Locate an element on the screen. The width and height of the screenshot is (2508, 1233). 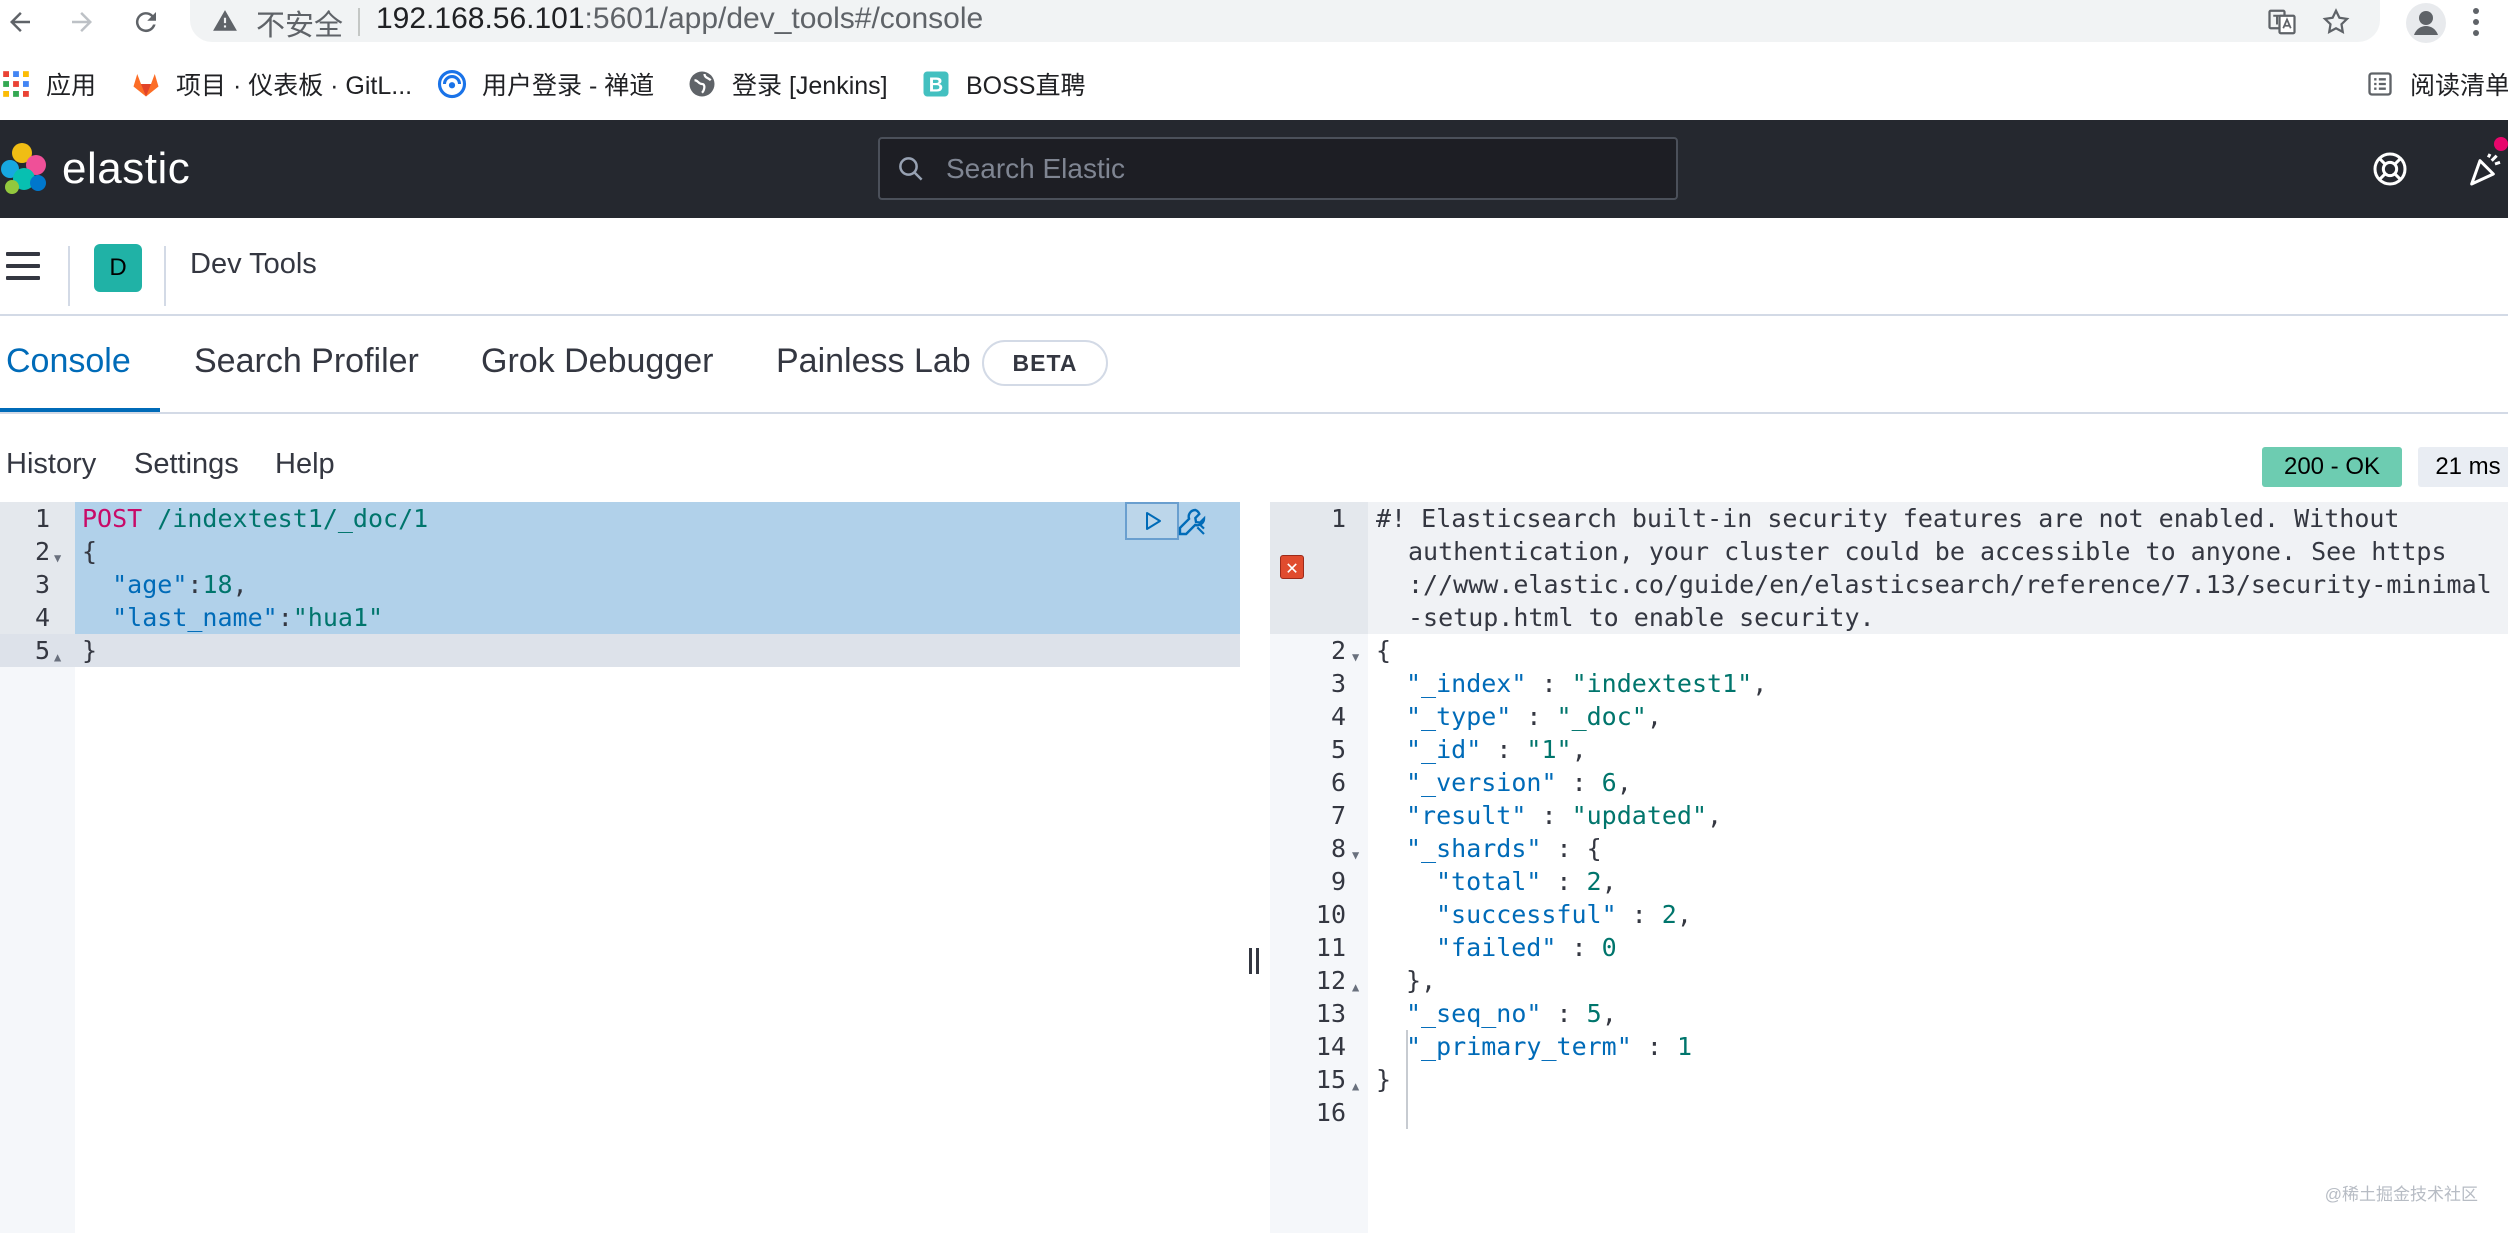
play-icon is located at coordinates (1153, 521).